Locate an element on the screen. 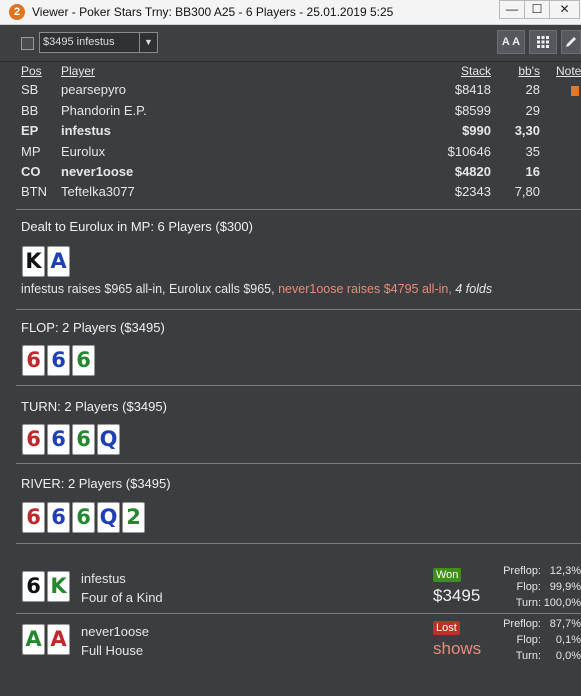  app-logo-icon: 2 is located at coordinates (17, 12).